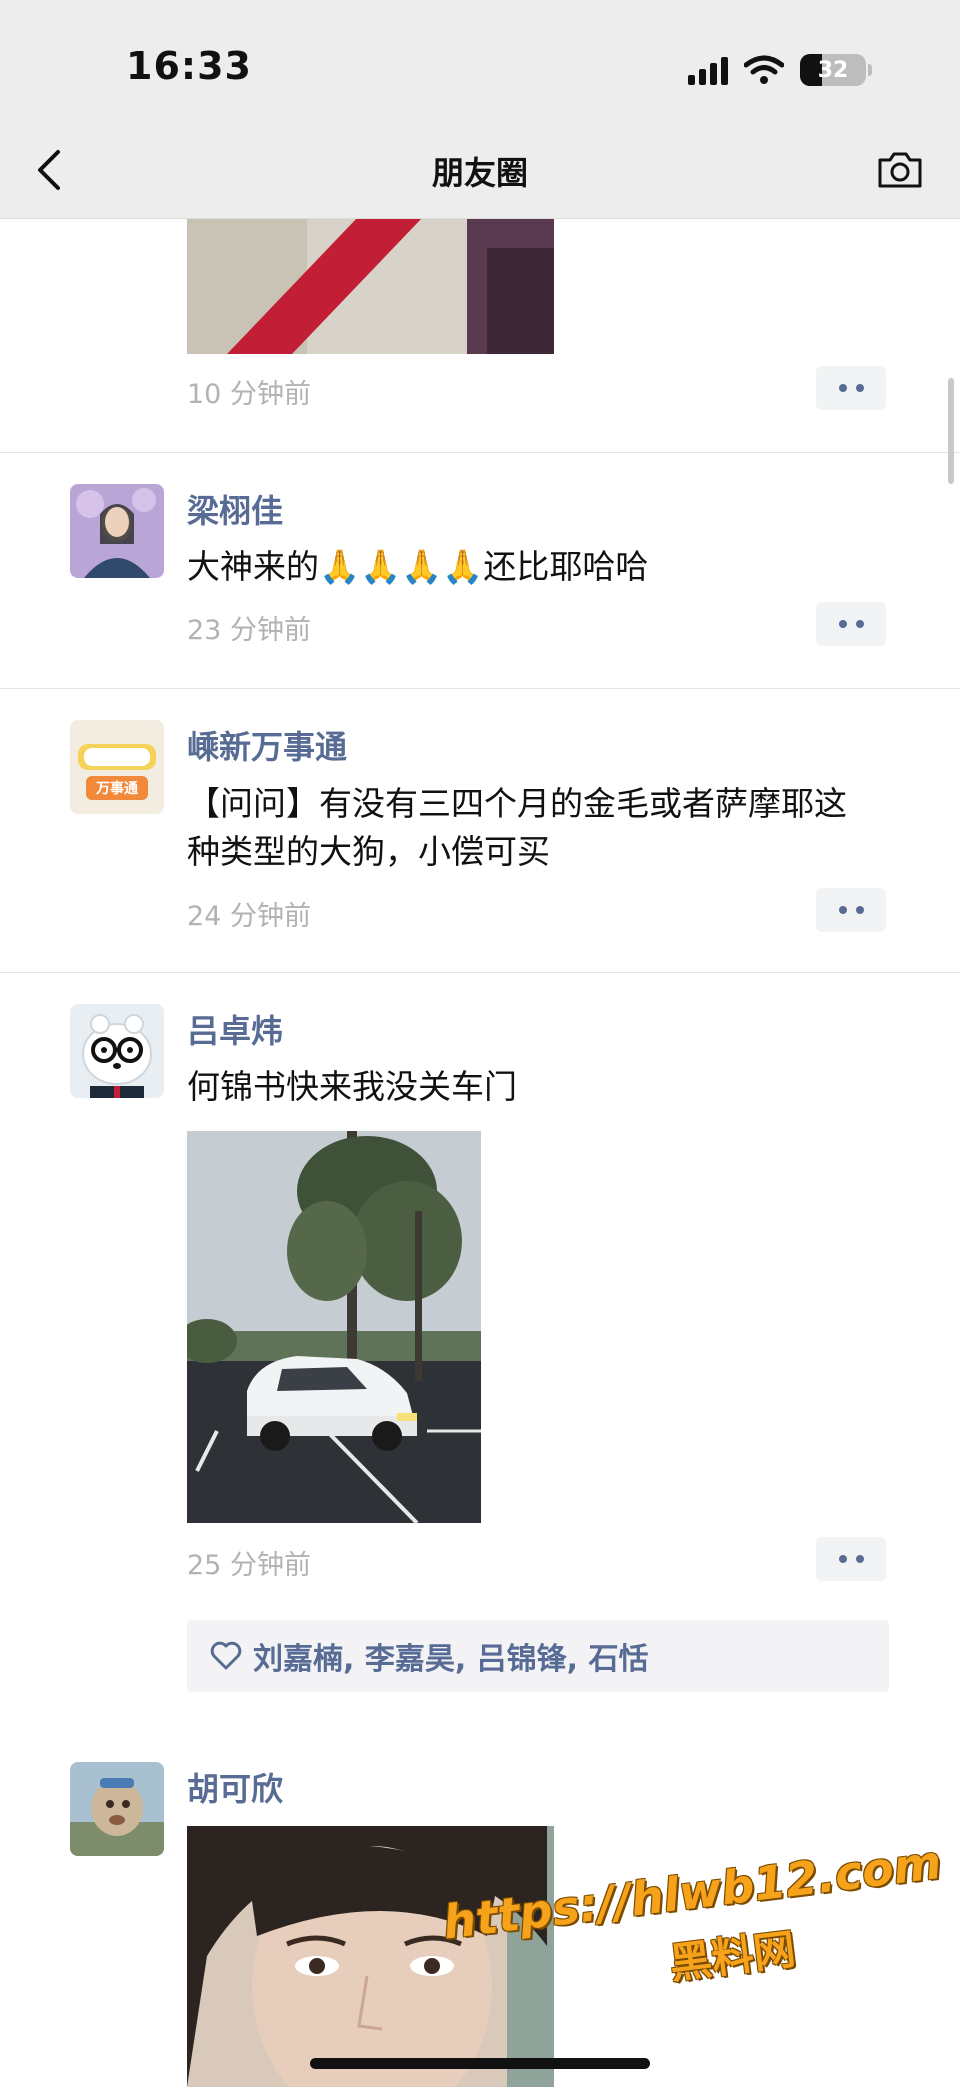  I want to click on likes-names: 刘嘉楠, 李嘉昊, 吕锦锋, 石恬, so click(451, 1656).